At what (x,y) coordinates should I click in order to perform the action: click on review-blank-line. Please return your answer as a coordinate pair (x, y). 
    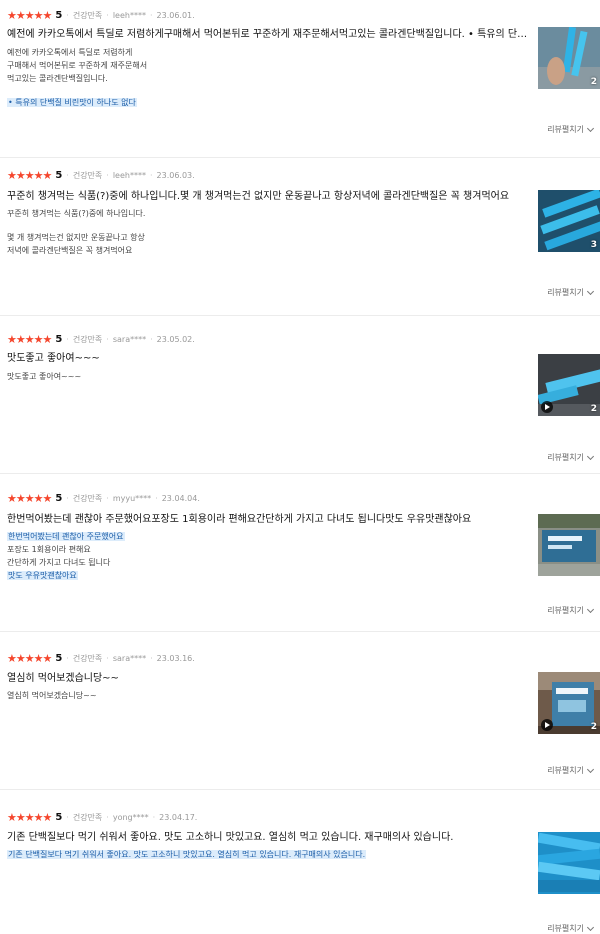
    Looking at the image, I should click on (269, 90).